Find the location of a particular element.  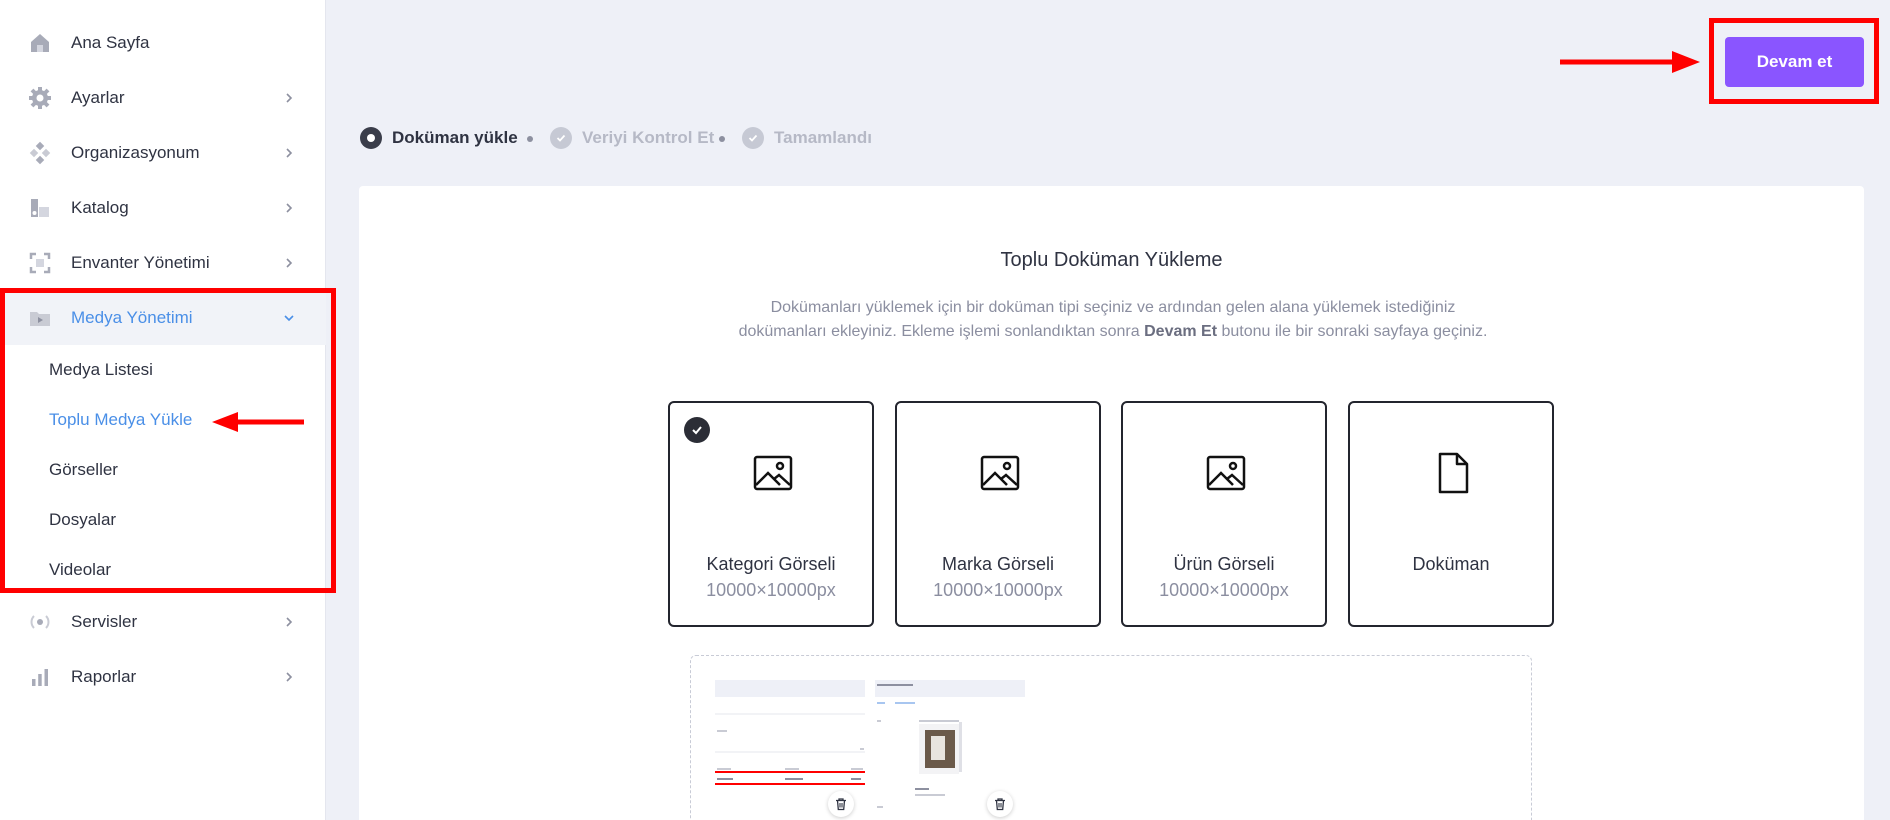

check-icon is located at coordinates (697, 430).